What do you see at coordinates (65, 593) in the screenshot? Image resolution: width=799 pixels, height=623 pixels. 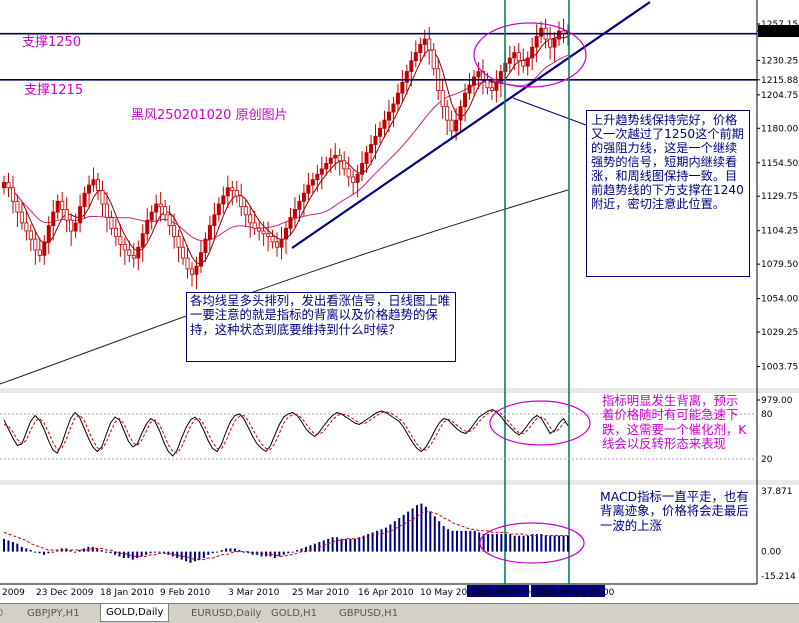 I see `time-tick-label: 23 Dec 2009` at bounding box center [65, 593].